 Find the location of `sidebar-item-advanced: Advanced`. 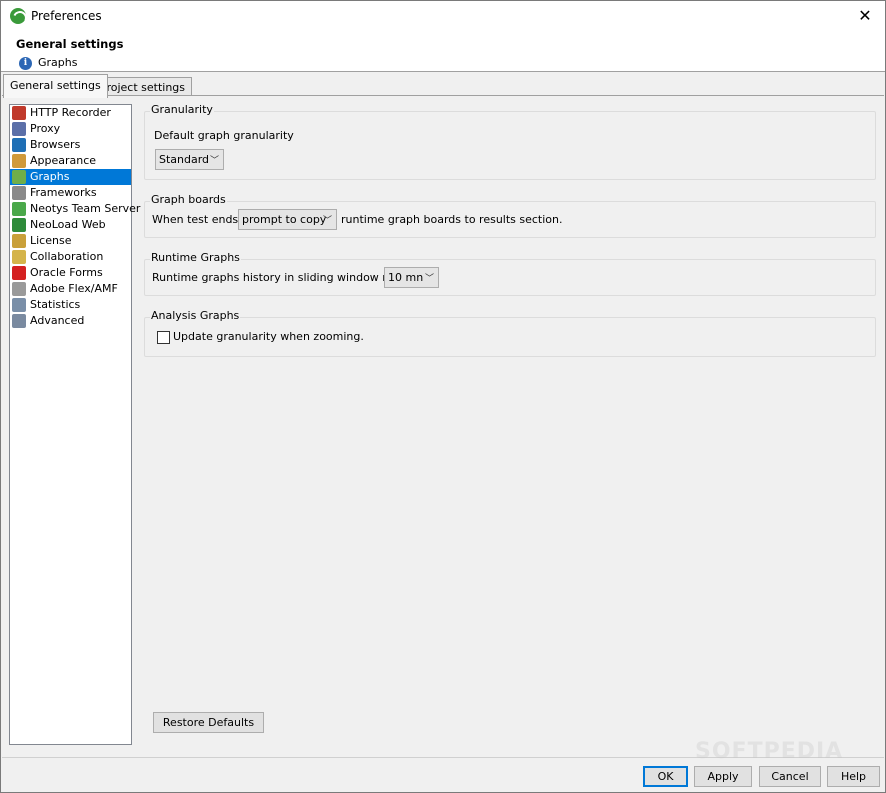

sidebar-item-advanced: Advanced is located at coordinates (70, 321).